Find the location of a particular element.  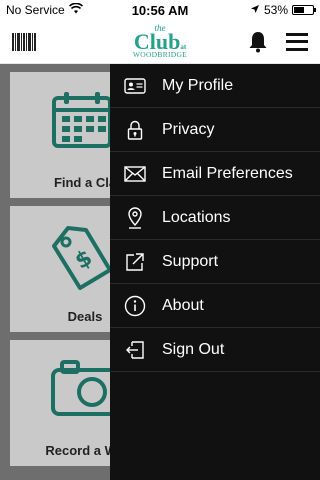

bell-icon is located at coordinates (258, 42).